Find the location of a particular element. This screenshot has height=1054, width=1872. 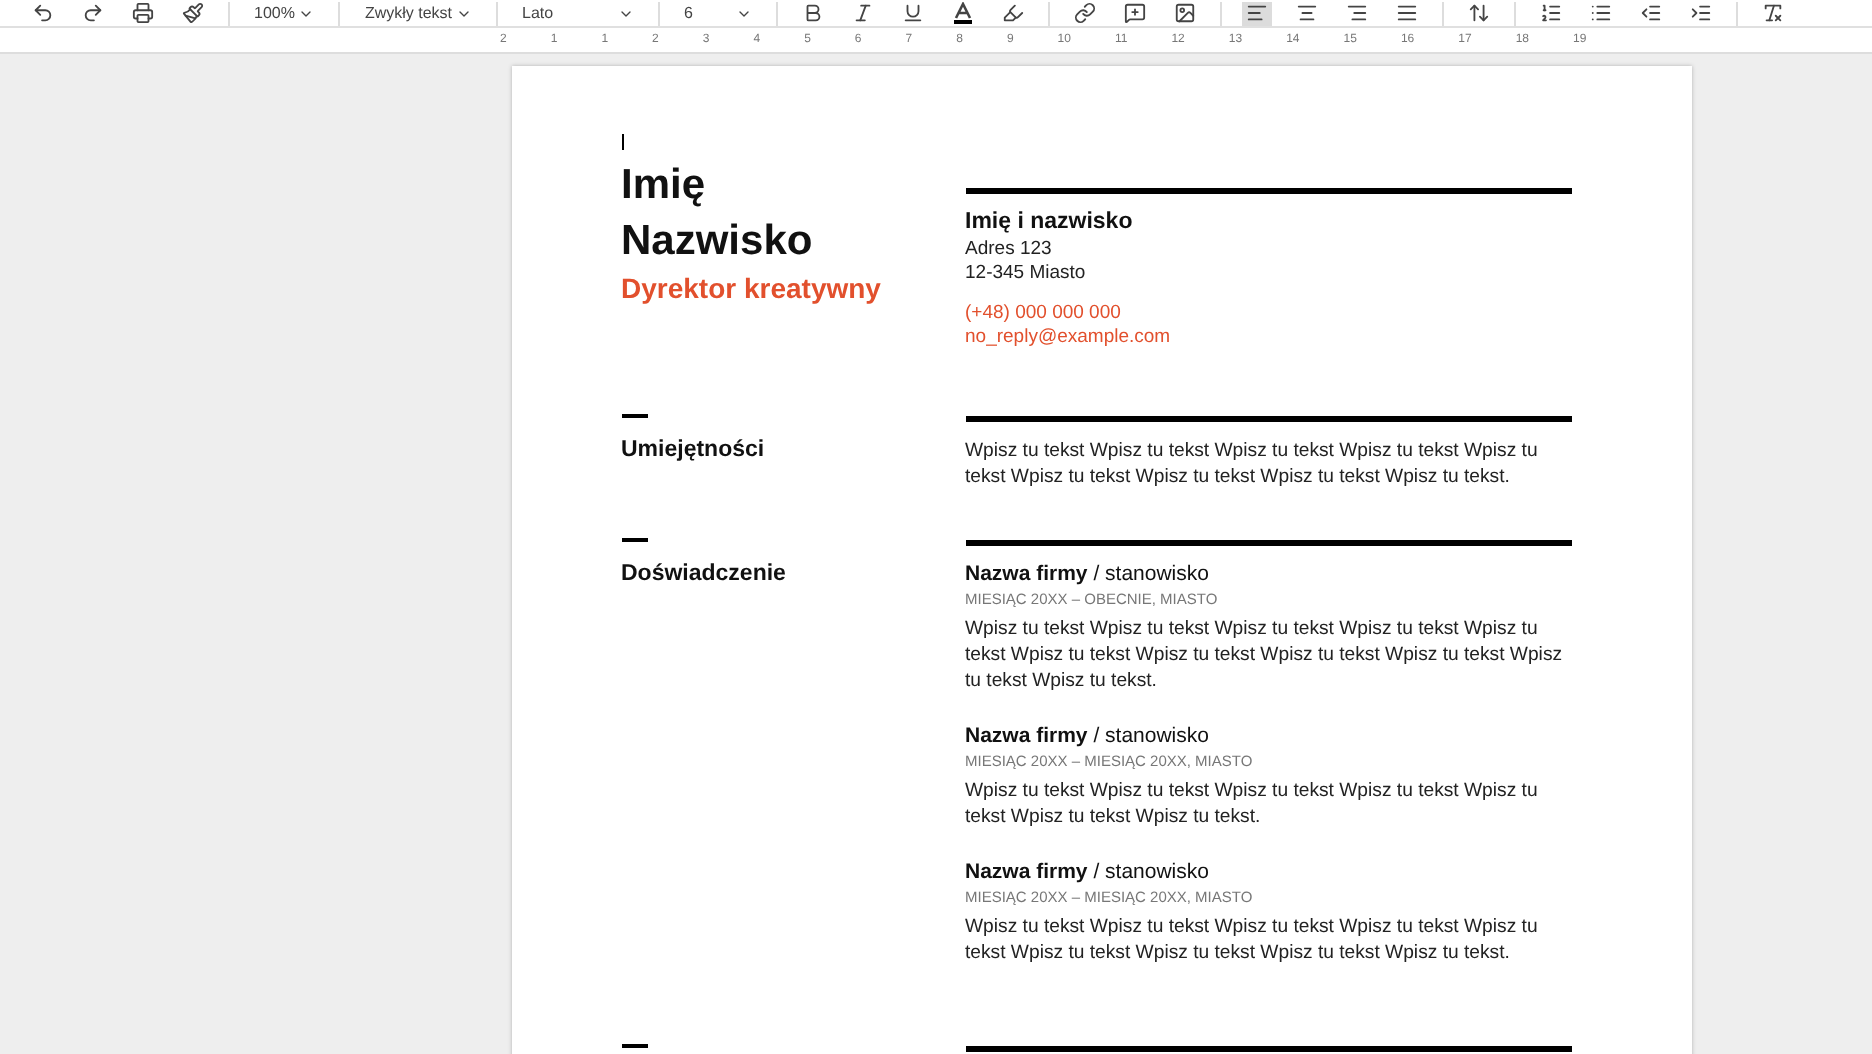

text-cursor is located at coordinates (622, 142).